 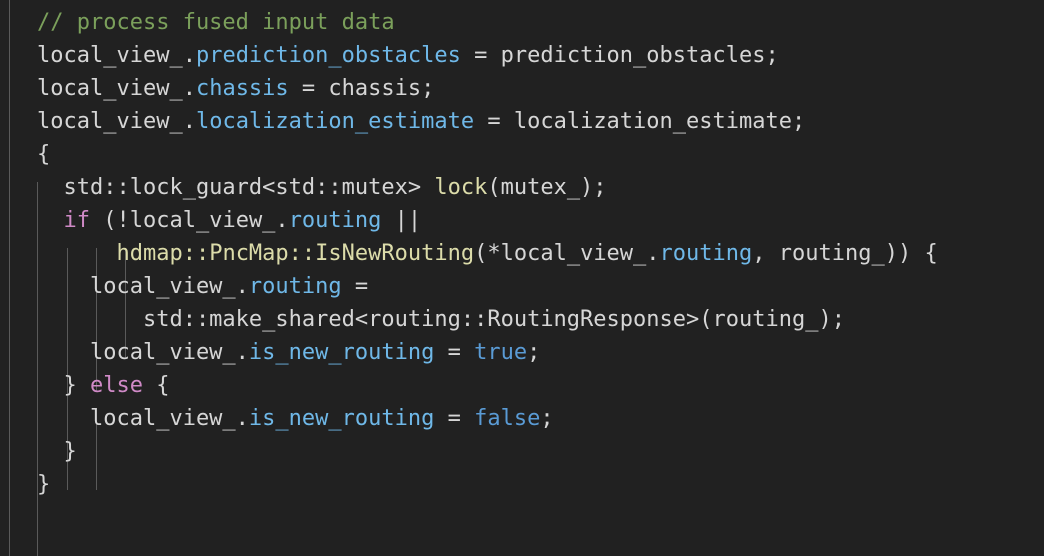 I want to click on code-token-default: (mutex_);, so click(x=547, y=187).